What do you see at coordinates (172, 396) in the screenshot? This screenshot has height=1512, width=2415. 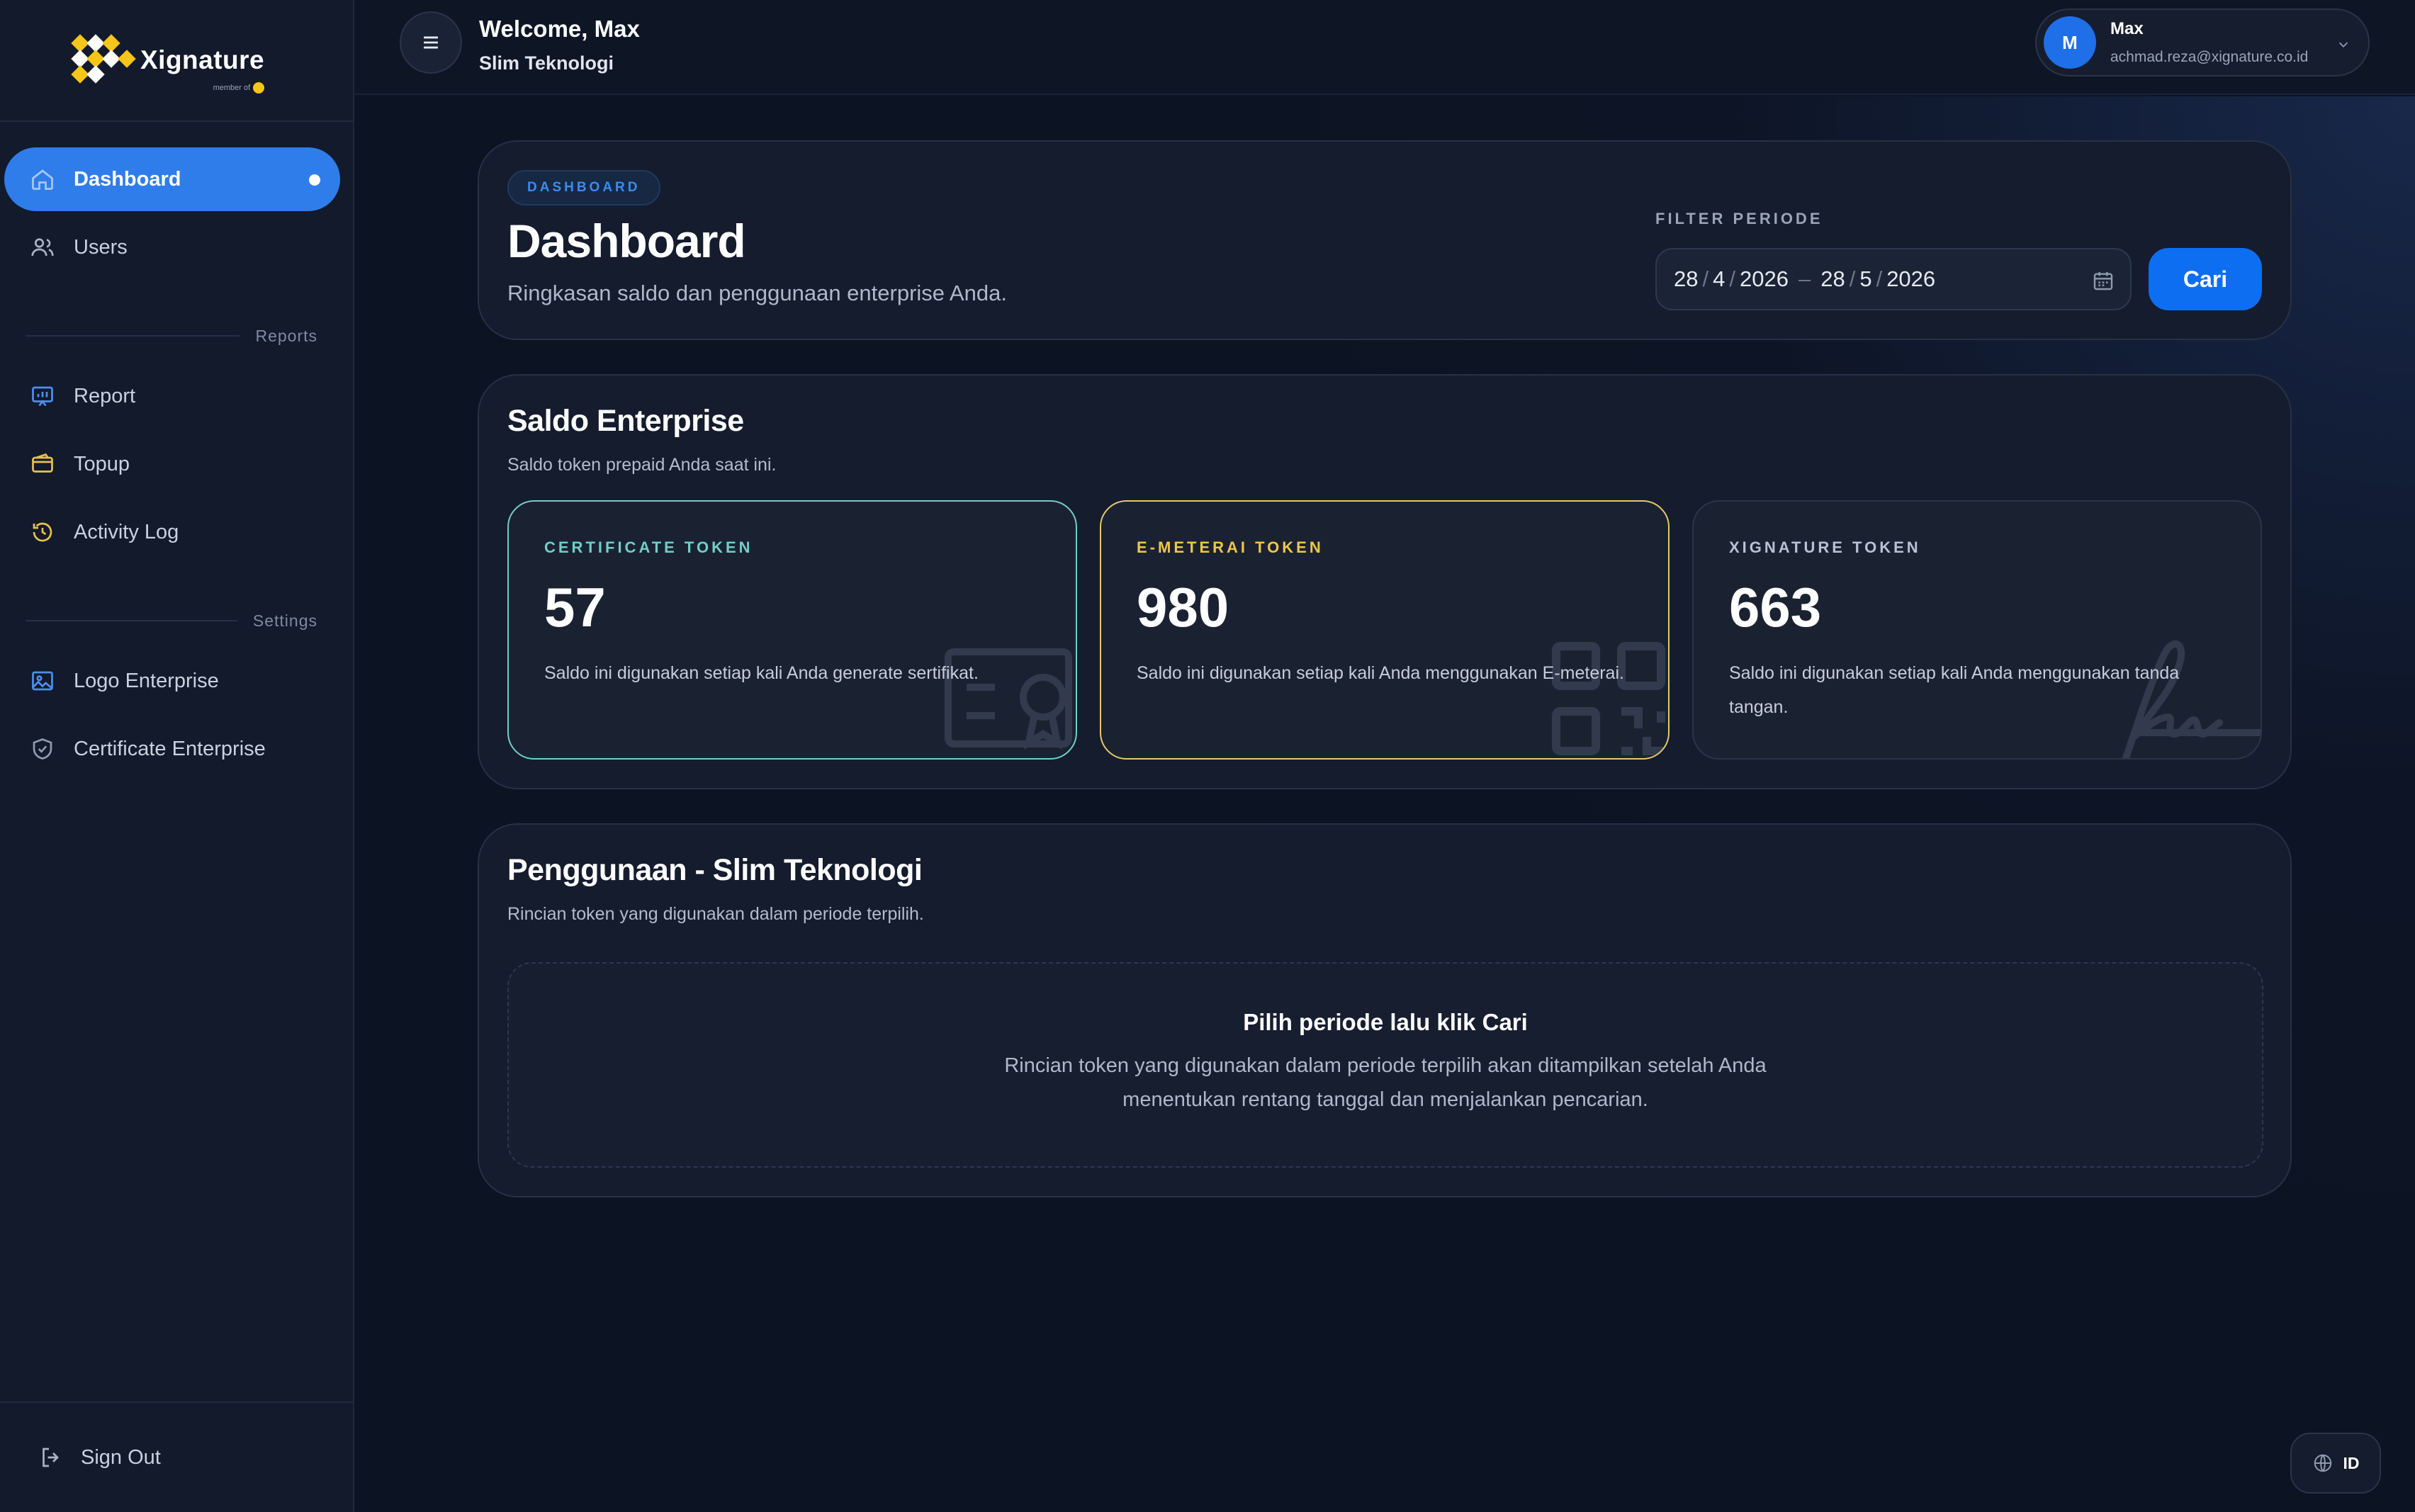 I see `sidebar-item-report: Report` at bounding box center [172, 396].